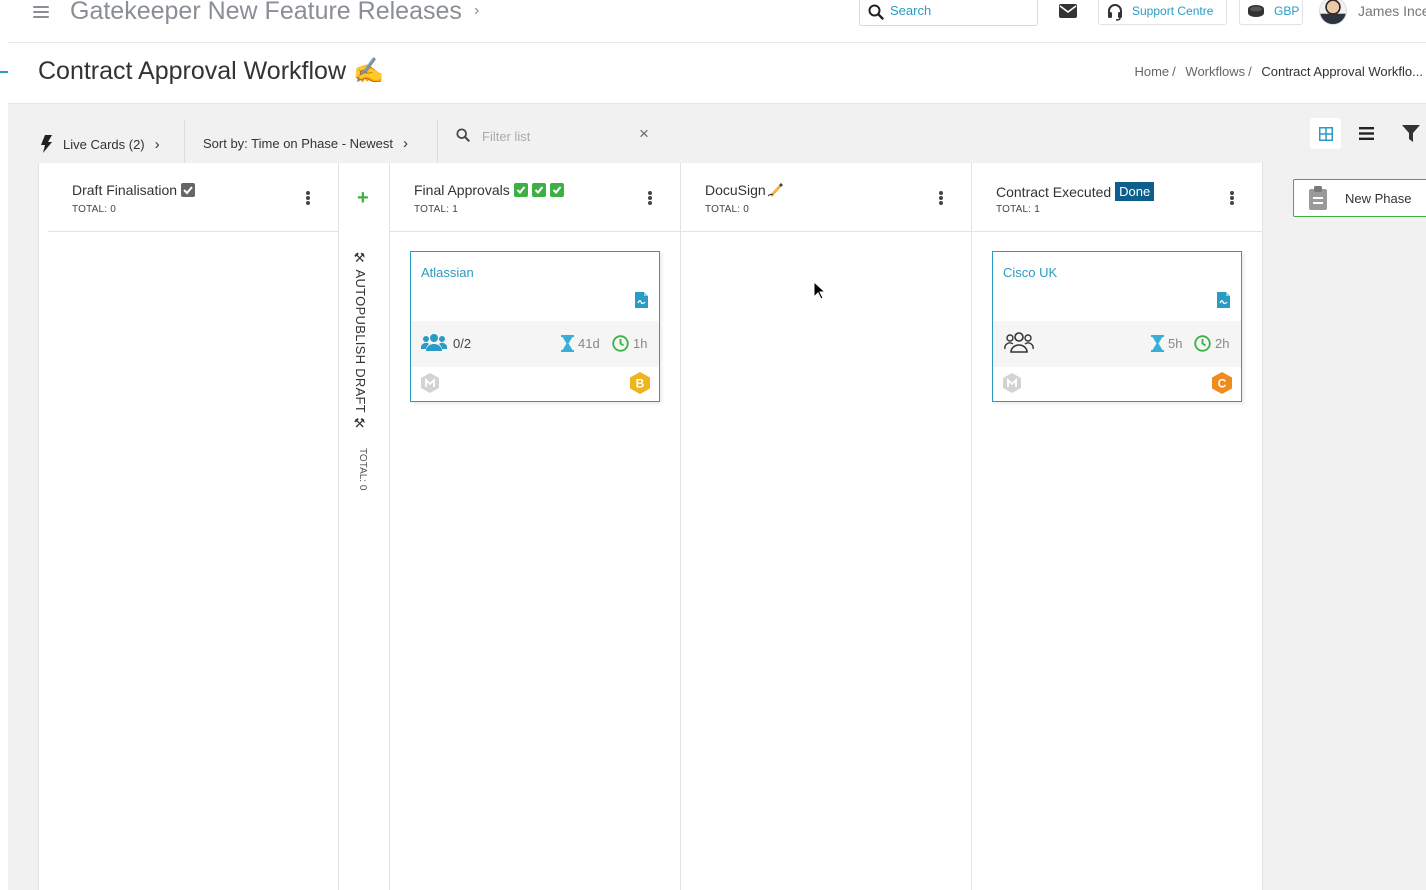 The image size is (1426, 890). Describe the element at coordinates (125, 190) in the screenshot. I see `phase-title: Draft Finalisation` at that location.